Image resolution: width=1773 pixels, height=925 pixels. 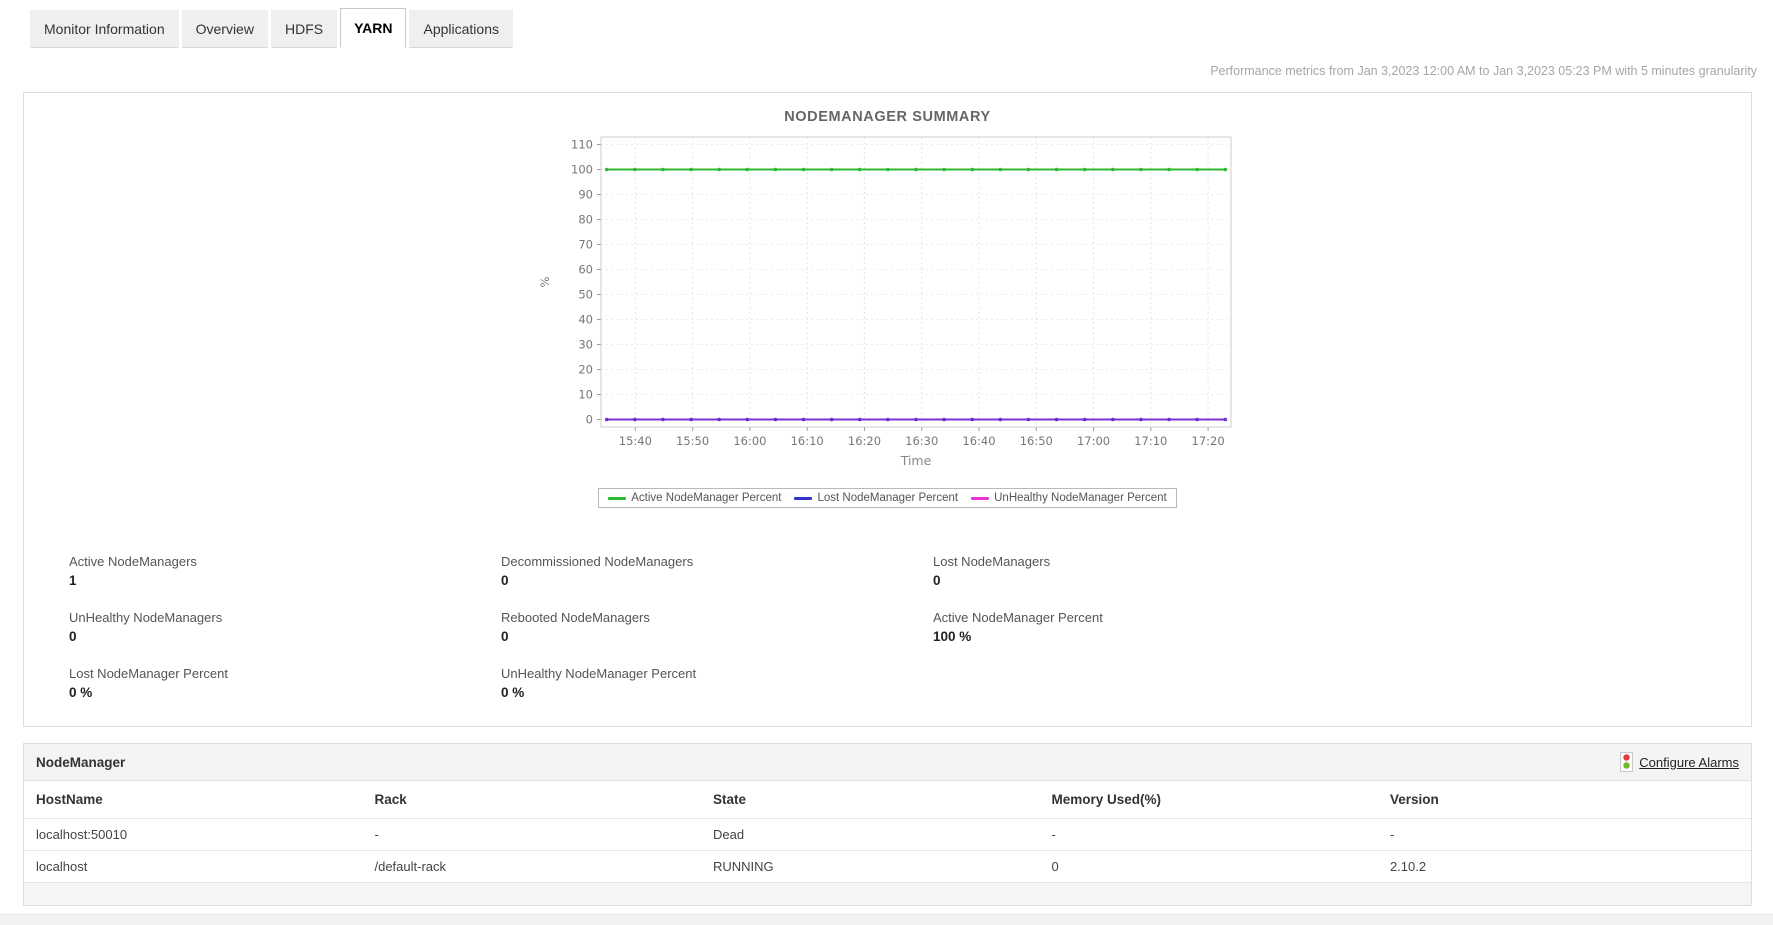 I want to click on metric: Decommissioned NodeManagers 0, so click(x=717, y=571).